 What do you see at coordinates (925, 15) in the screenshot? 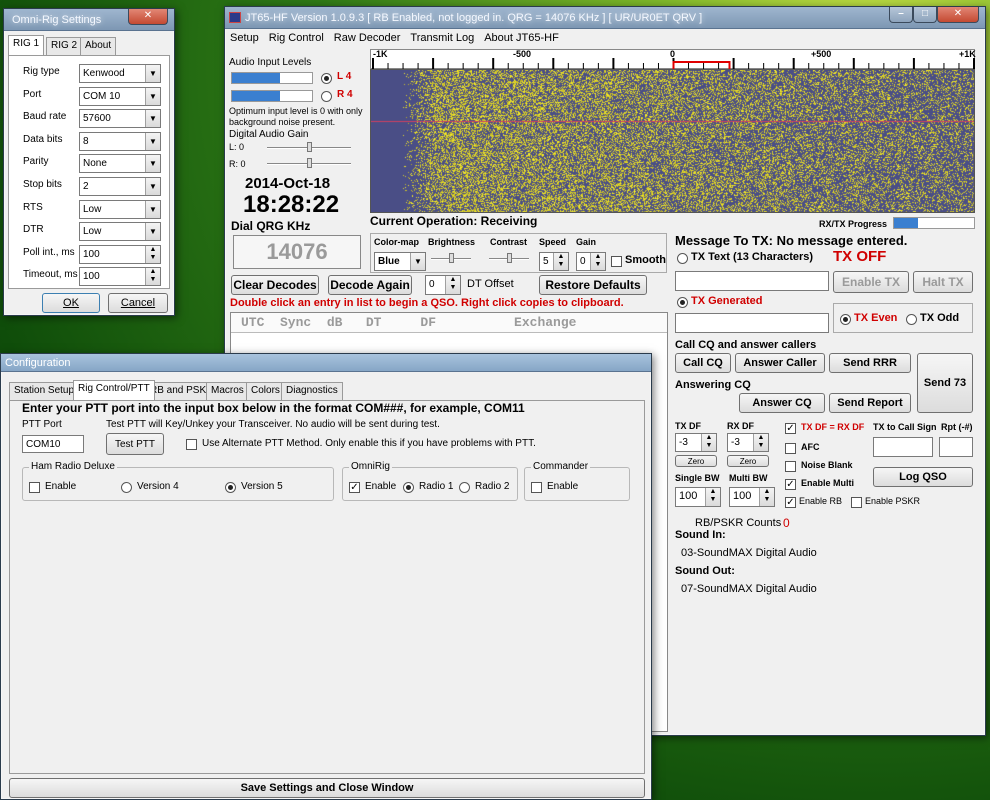
I see `maximize-icon: □` at bounding box center [925, 15].